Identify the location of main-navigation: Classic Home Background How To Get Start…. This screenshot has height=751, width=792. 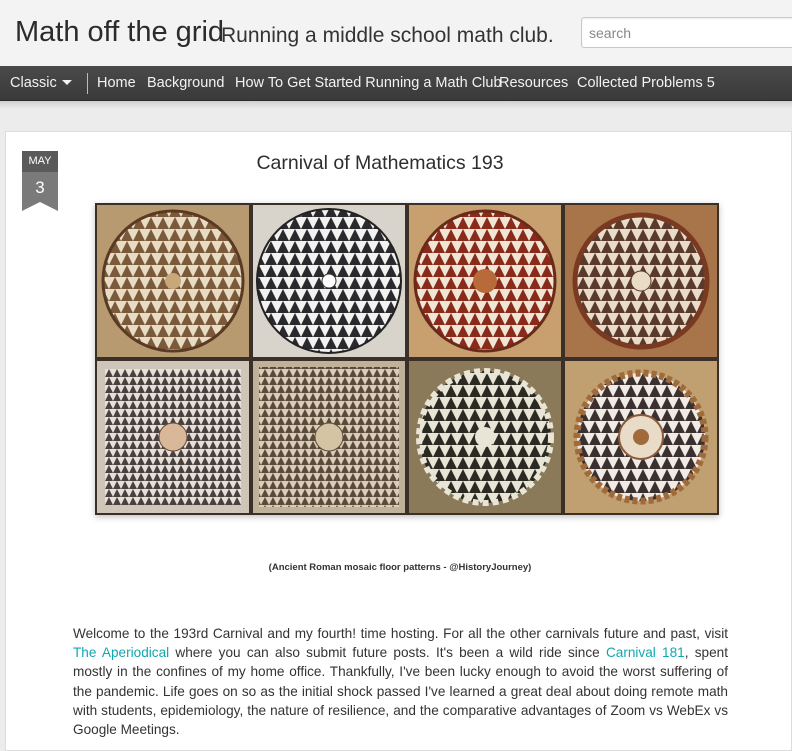
(396, 83).